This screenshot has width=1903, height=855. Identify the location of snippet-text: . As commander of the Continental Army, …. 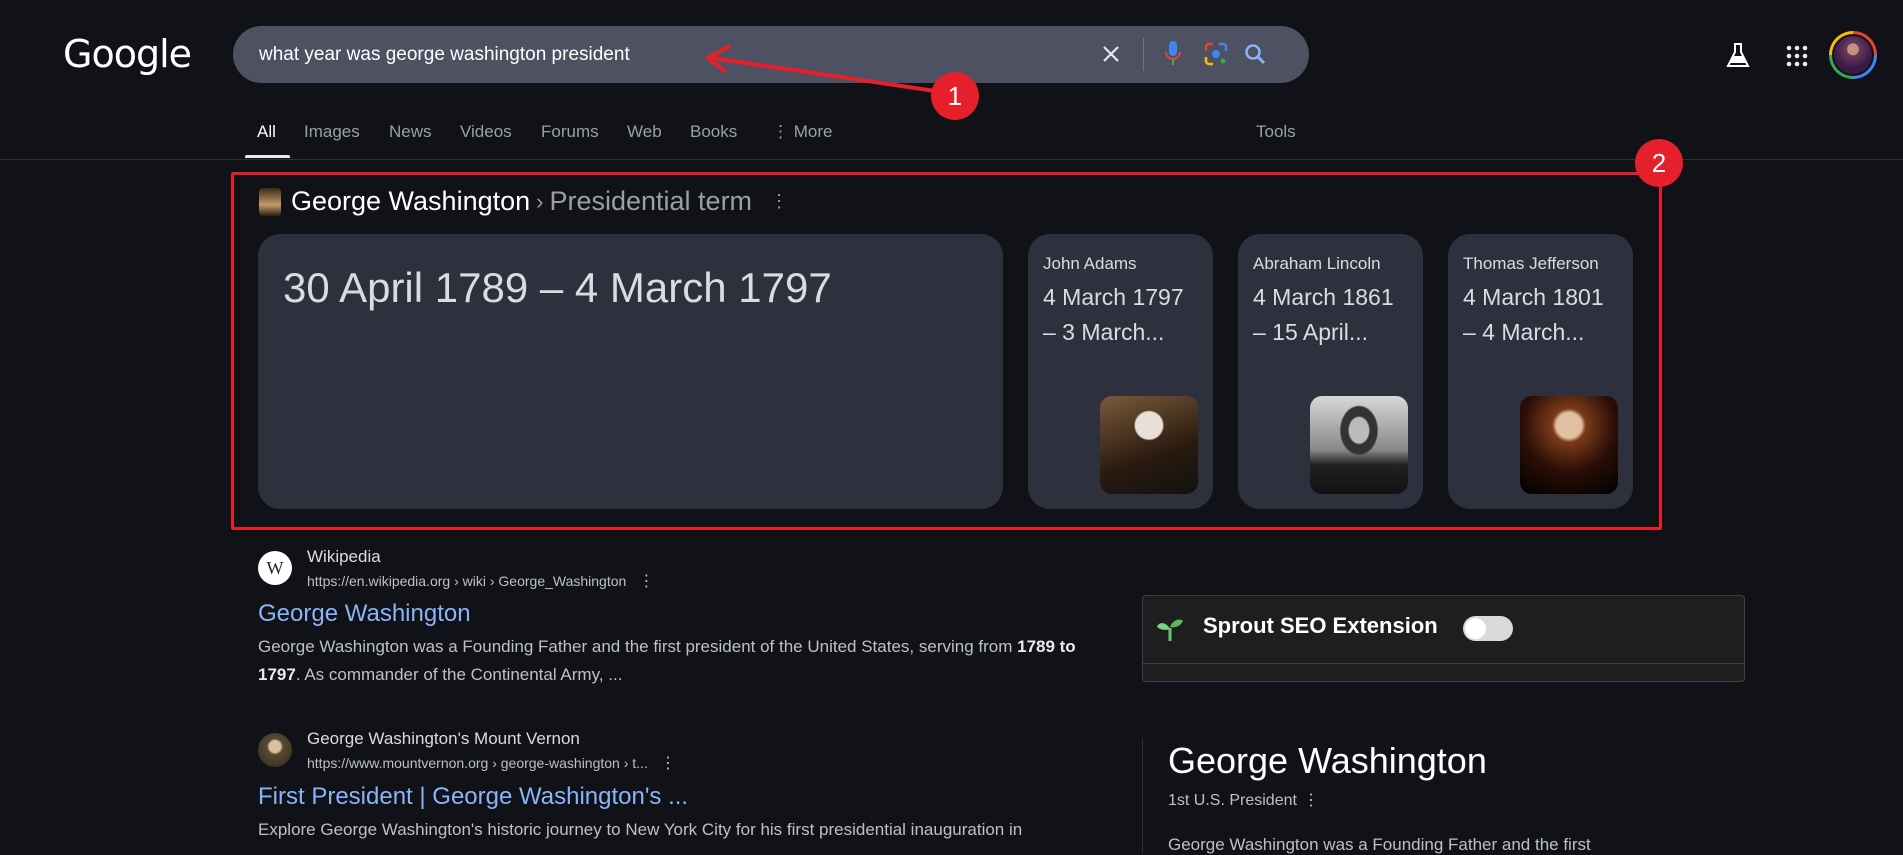
(459, 674).